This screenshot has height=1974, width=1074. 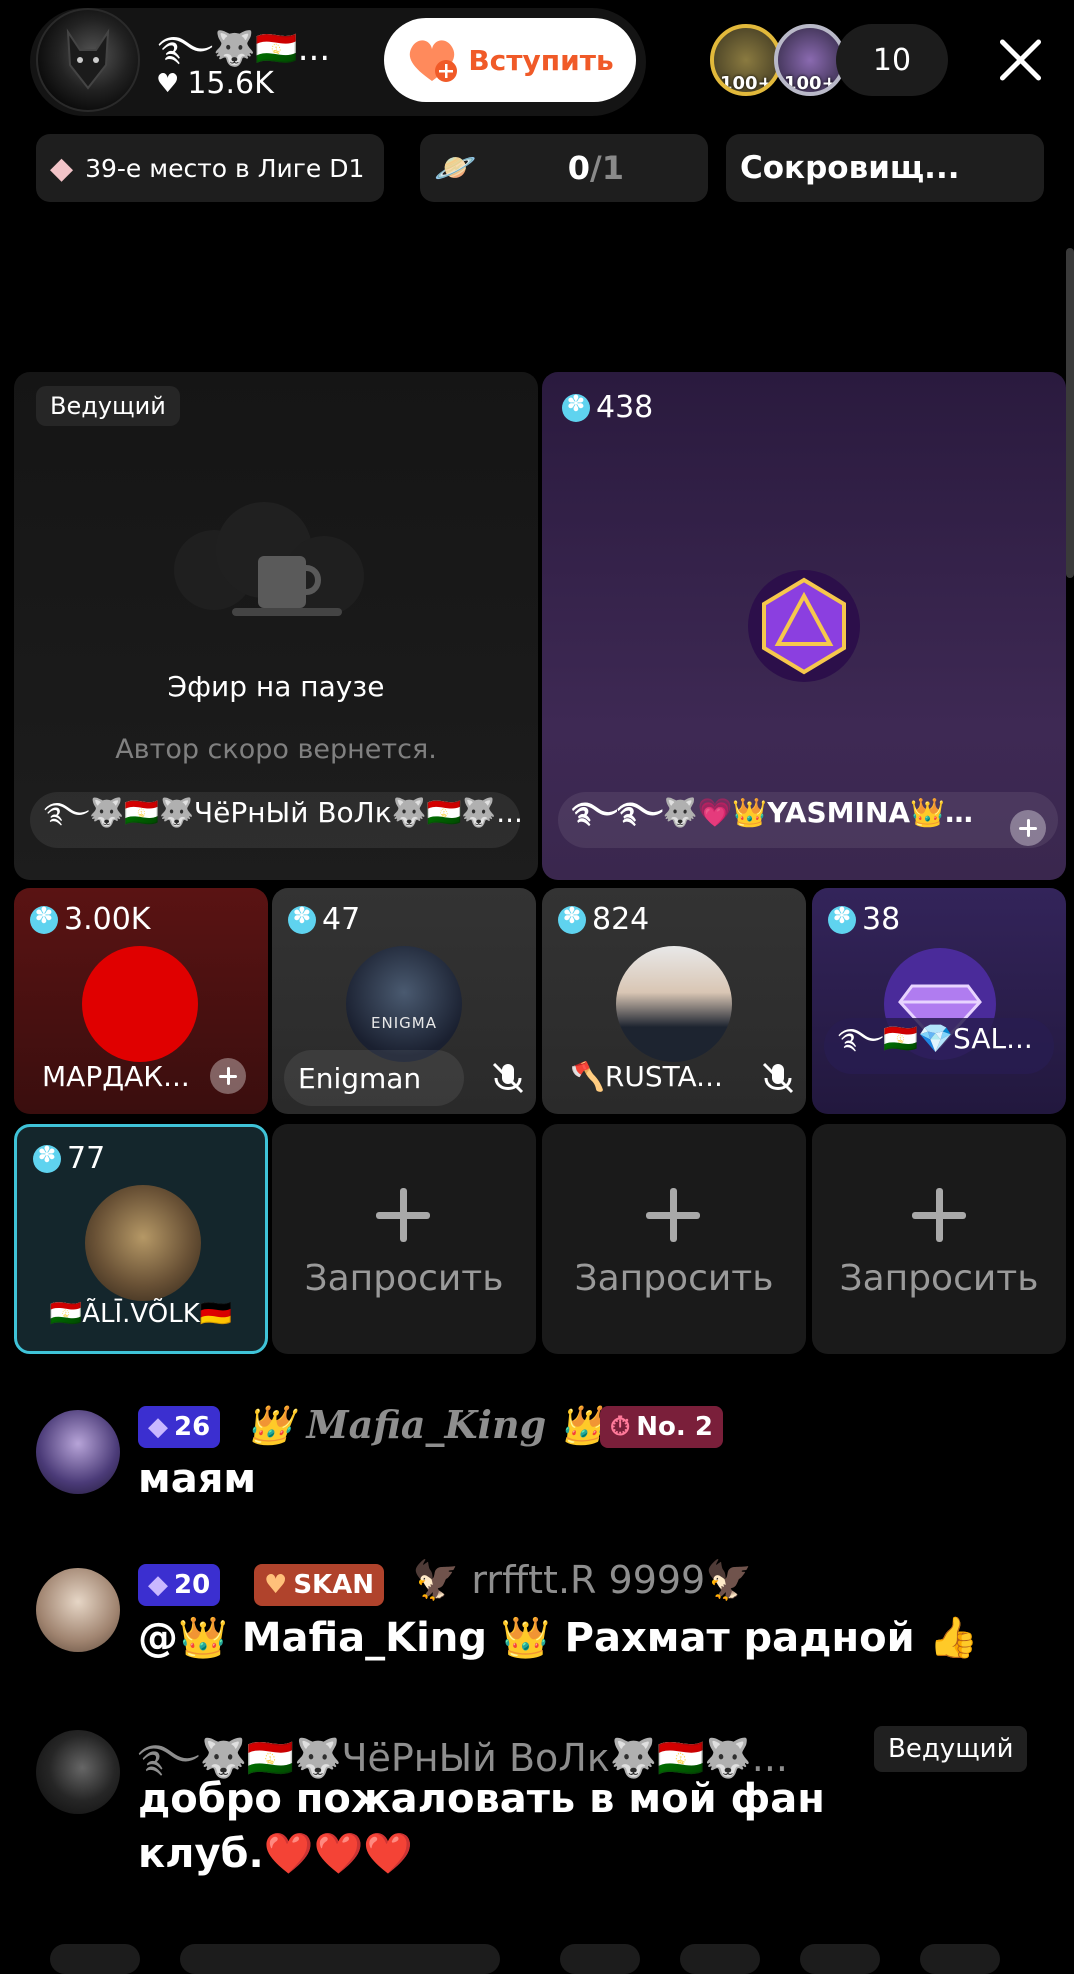 I want to click on rank-badge: ⏱ No. 2, so click(x=661, y=1427).